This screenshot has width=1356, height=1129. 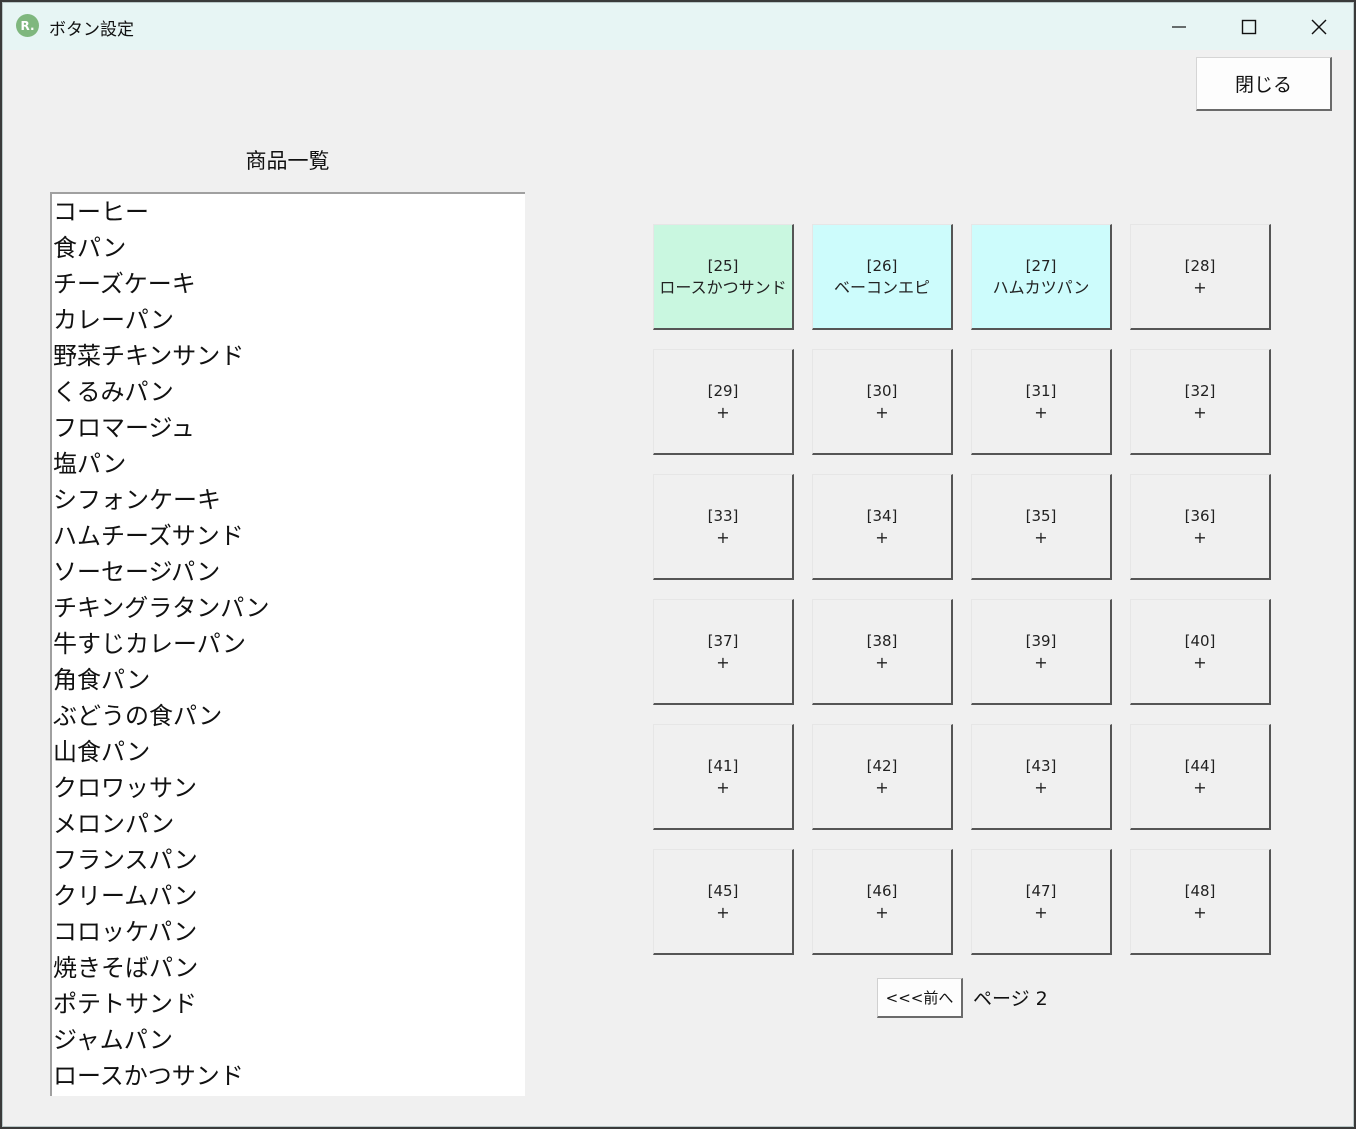 I want to click on product-list-title: 商品一覧, so click(x=287, y=161).